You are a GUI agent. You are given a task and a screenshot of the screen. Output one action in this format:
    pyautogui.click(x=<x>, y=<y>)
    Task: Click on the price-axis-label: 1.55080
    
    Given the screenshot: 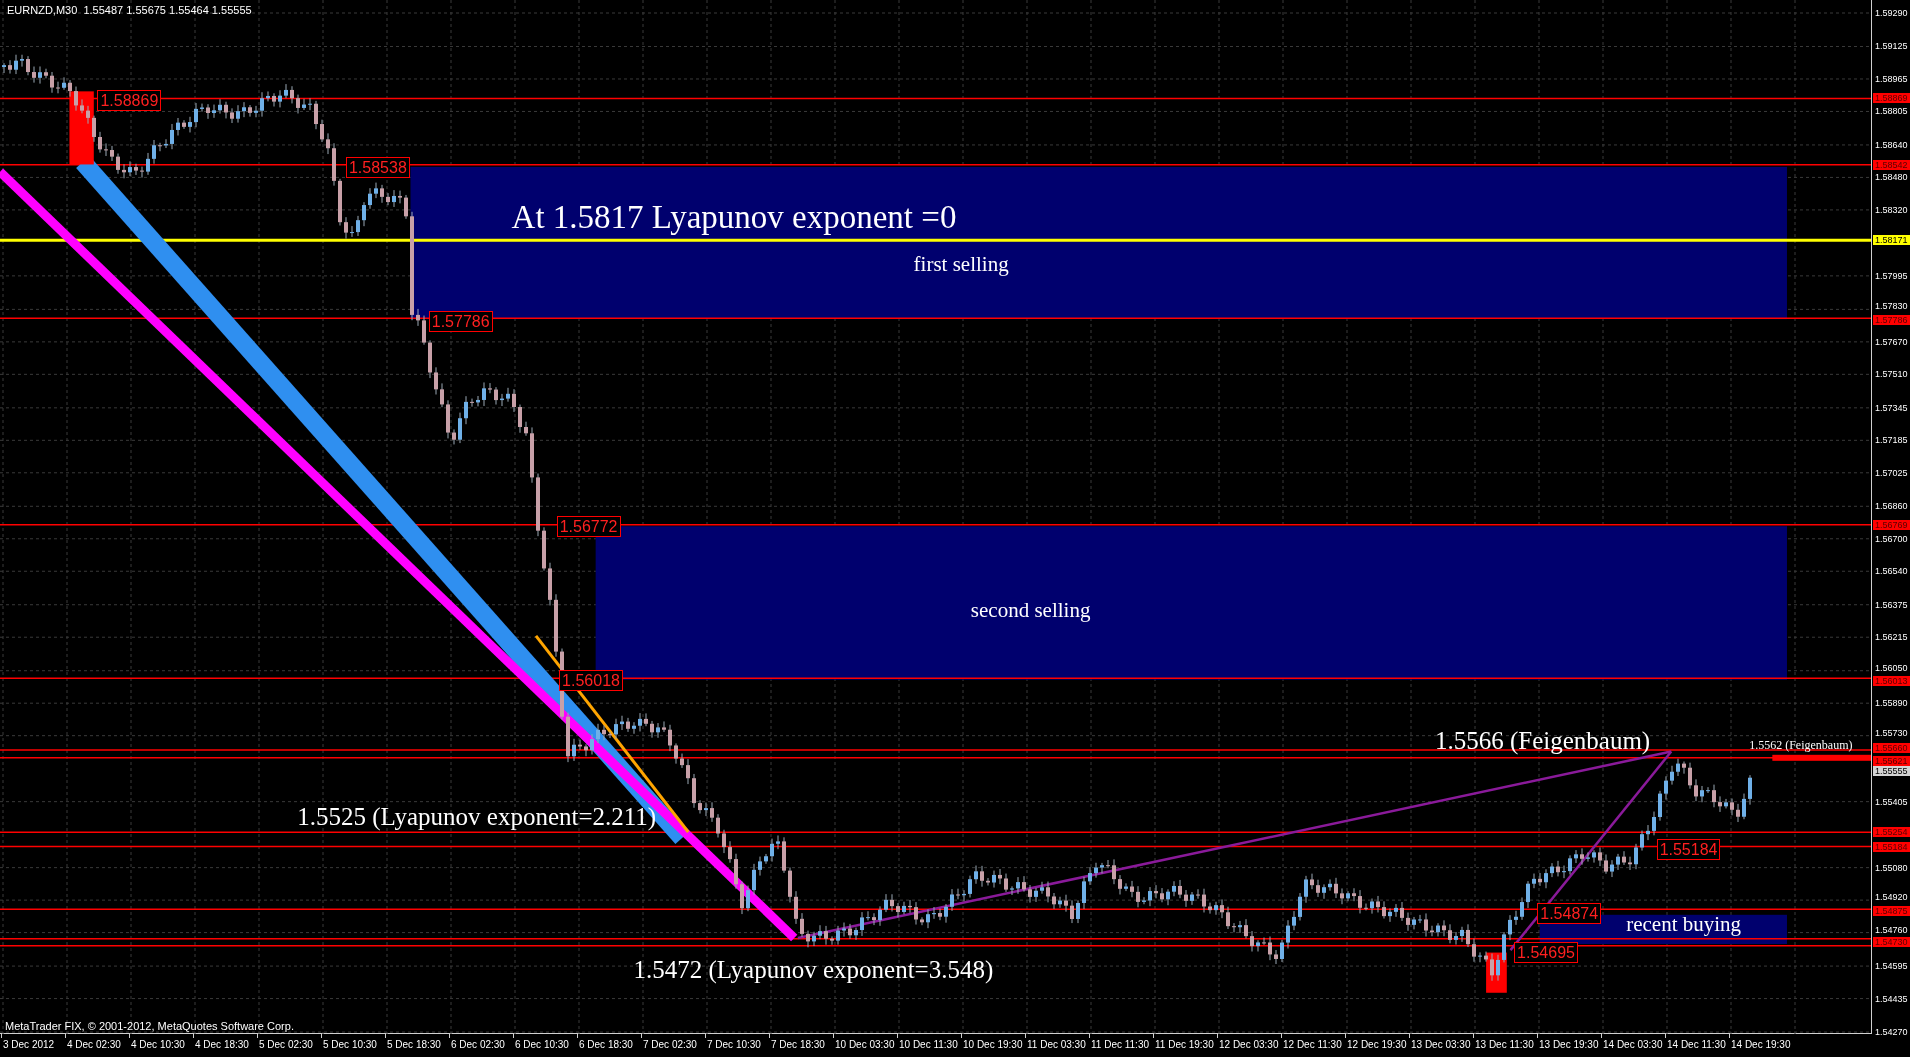 What is the action you would take?
    pyautogui.click(x=1891, y=867)
    